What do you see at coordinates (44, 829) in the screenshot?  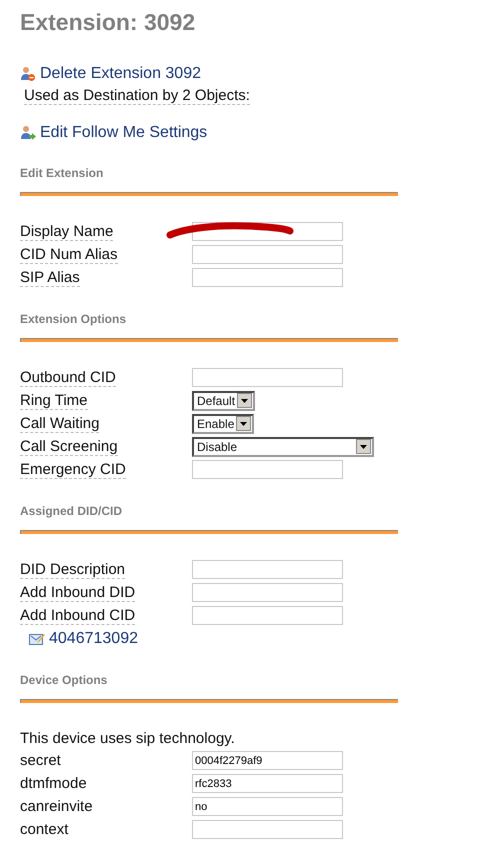 I see `field-label: context` at bounding box center [44, 829].